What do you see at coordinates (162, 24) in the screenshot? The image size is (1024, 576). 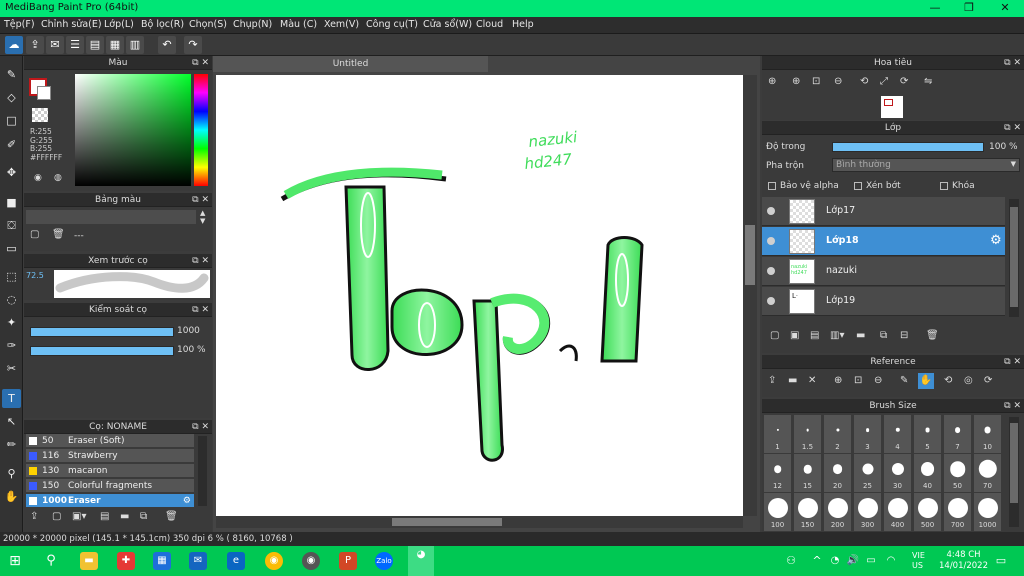 I see `menu-filter: Bộ lọc(R)` at bounding box center [162, 24].